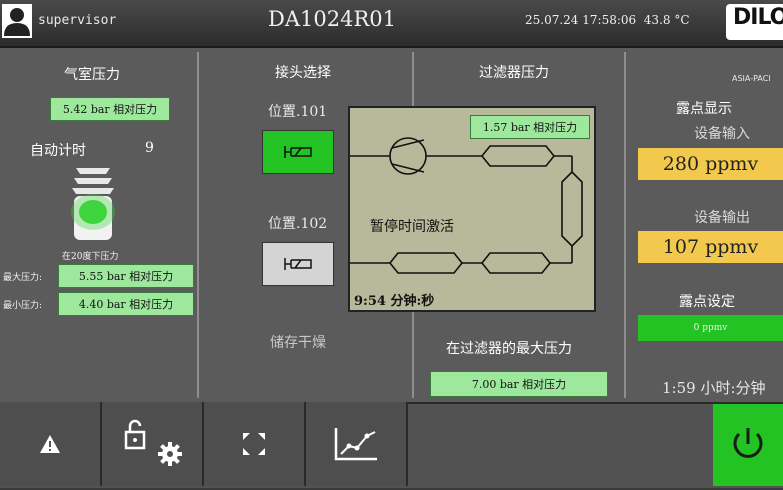  I want to click on storage-dry-label: 储存干燥, so click(298, 343).